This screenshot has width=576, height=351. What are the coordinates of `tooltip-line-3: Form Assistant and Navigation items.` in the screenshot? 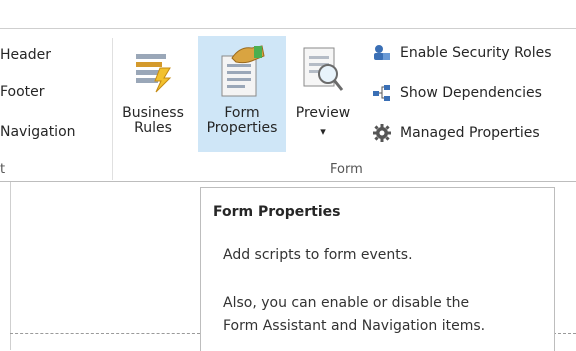 It's located at (354, 326).